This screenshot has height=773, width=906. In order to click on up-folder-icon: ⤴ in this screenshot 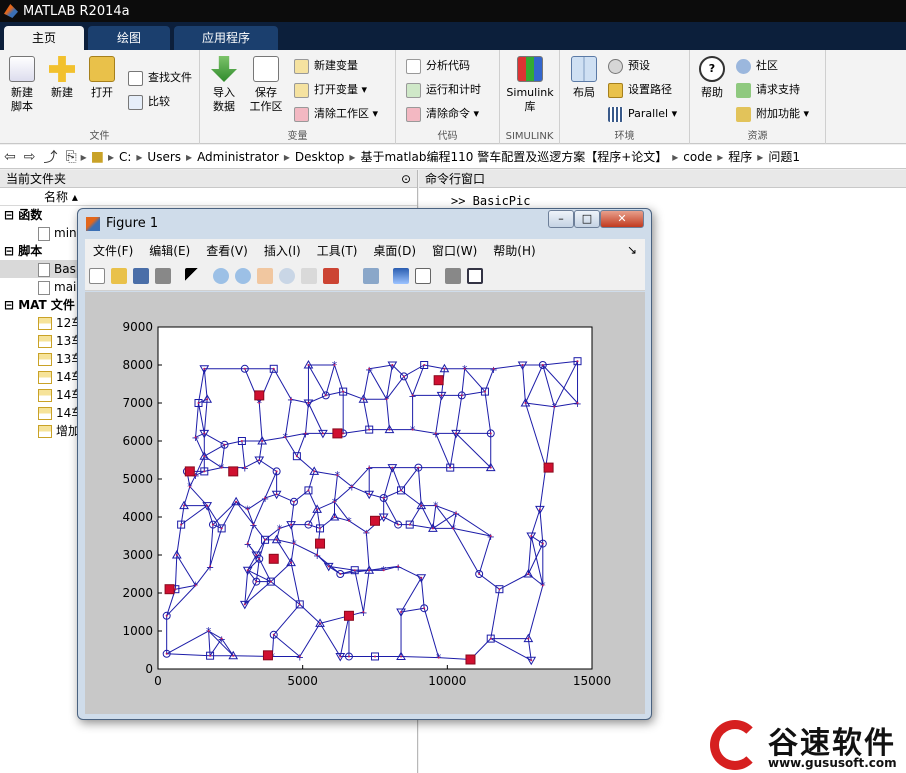, I will do `click(50, 157)`.